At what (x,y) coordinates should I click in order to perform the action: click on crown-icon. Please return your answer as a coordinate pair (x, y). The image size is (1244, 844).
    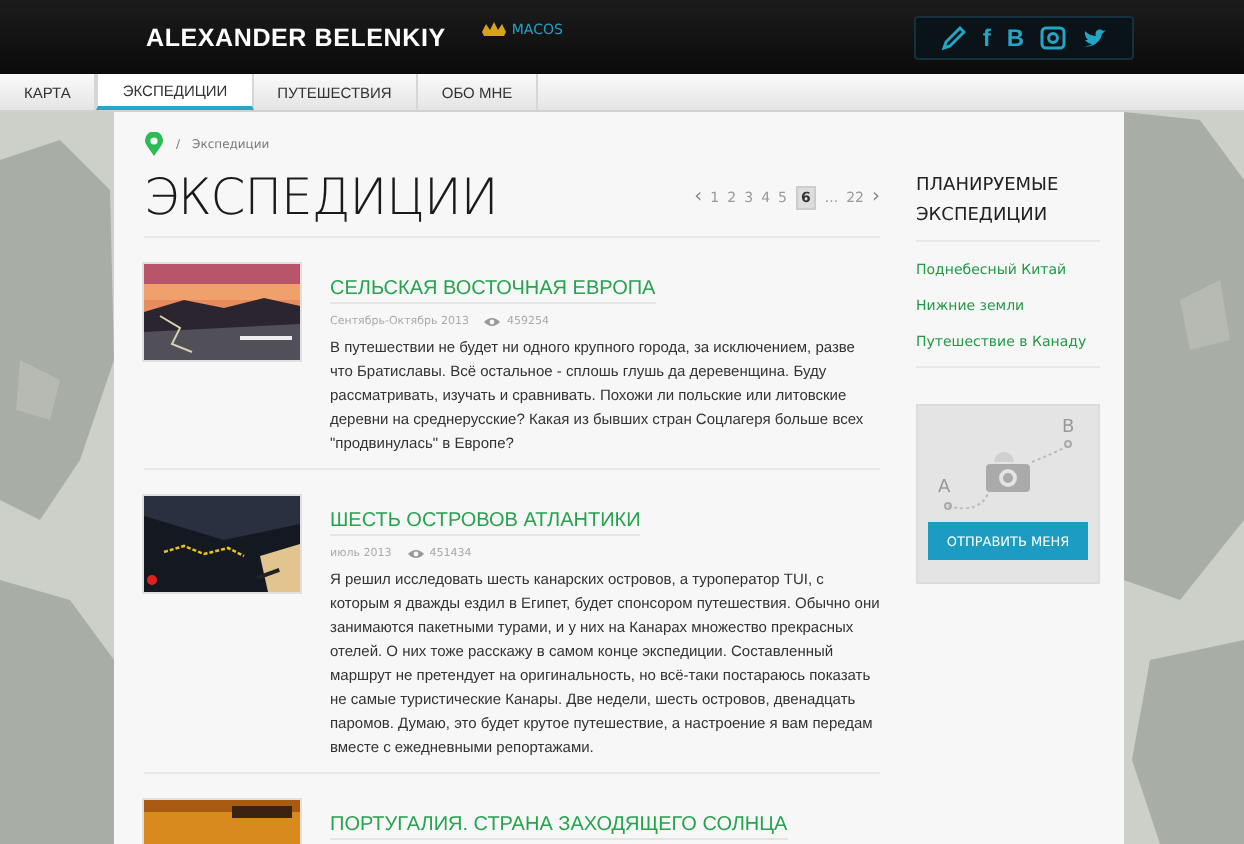
    Looking at the image, I should click on (493, 29).